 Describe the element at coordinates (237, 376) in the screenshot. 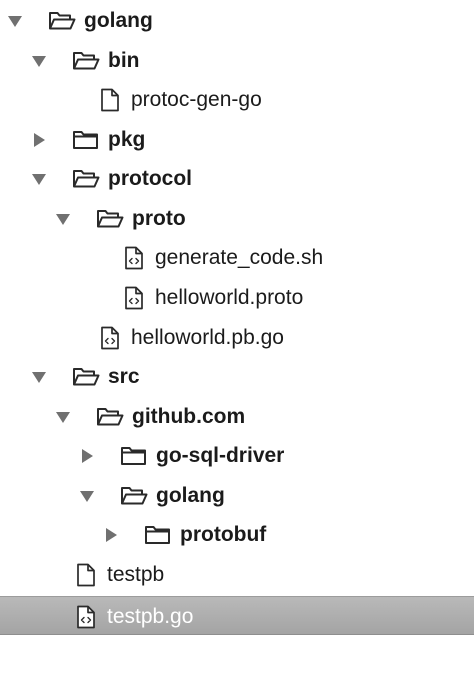

I see `tree-row-src: src` at that location.